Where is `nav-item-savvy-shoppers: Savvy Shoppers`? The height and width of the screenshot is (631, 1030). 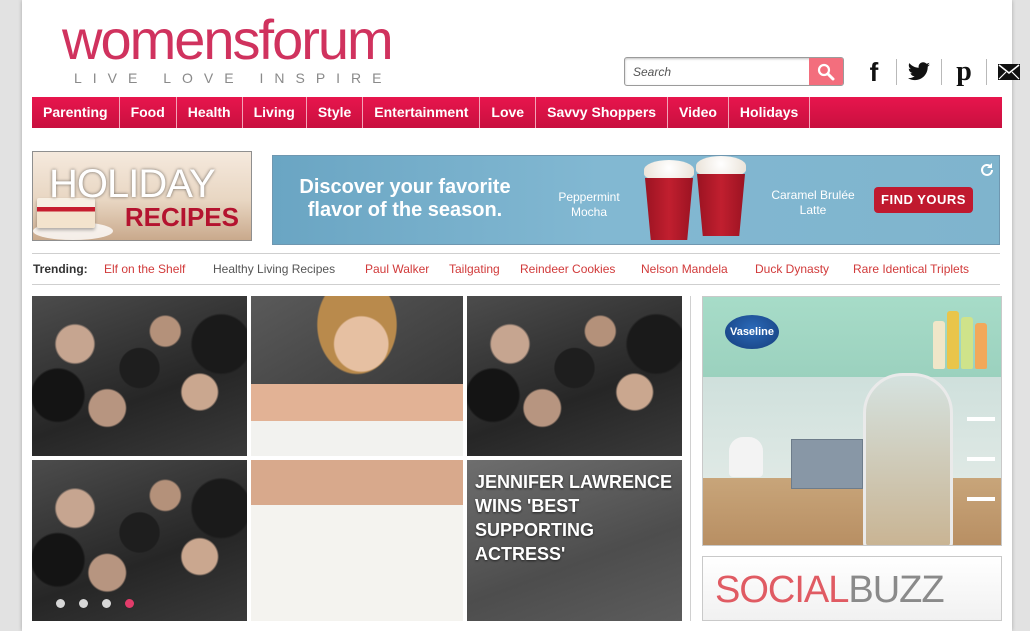
nav-item-savvy-shoppers: Savvy Shoppers is located at coordinates (602, 112).